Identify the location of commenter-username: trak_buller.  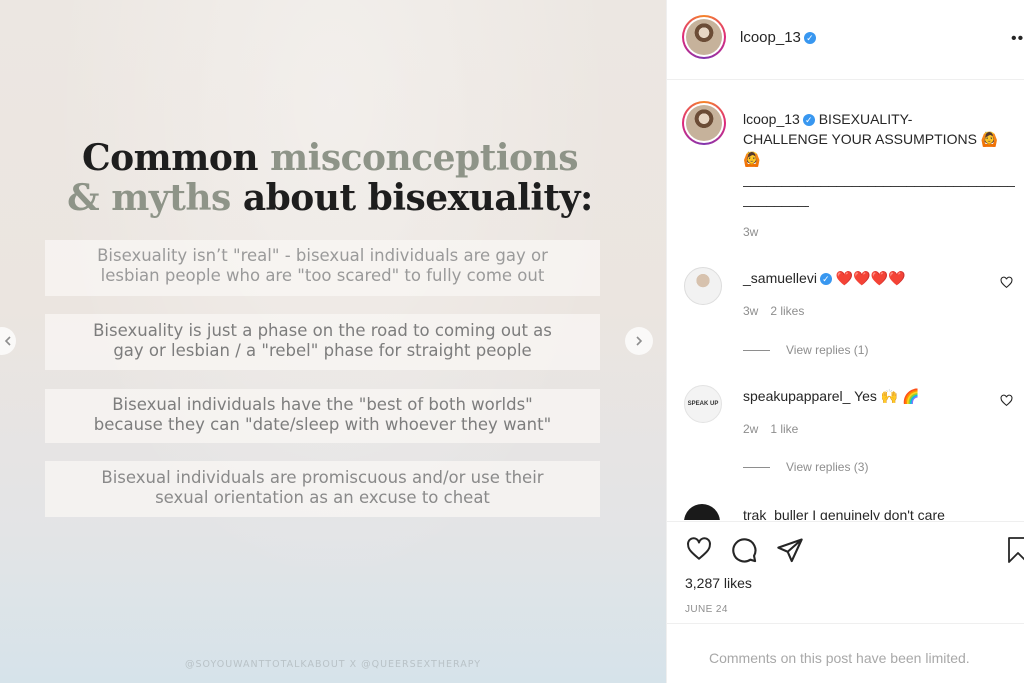
(775, 513).